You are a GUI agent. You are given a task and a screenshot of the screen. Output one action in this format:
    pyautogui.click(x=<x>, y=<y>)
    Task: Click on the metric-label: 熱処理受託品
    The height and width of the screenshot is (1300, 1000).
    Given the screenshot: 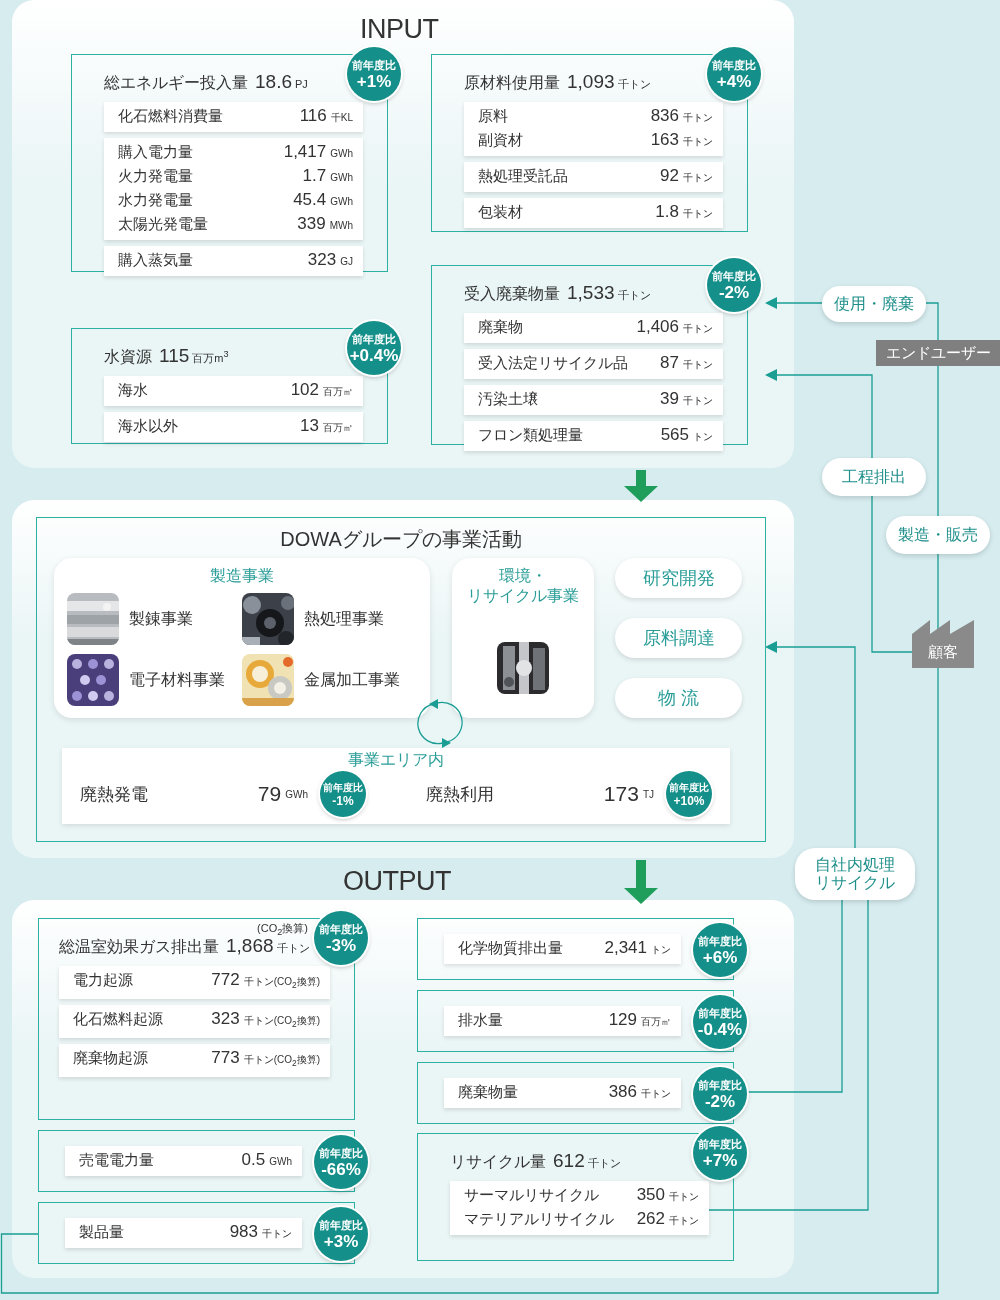 What is the action you would take?
    pyautogui.click(x=523, y=176)
    